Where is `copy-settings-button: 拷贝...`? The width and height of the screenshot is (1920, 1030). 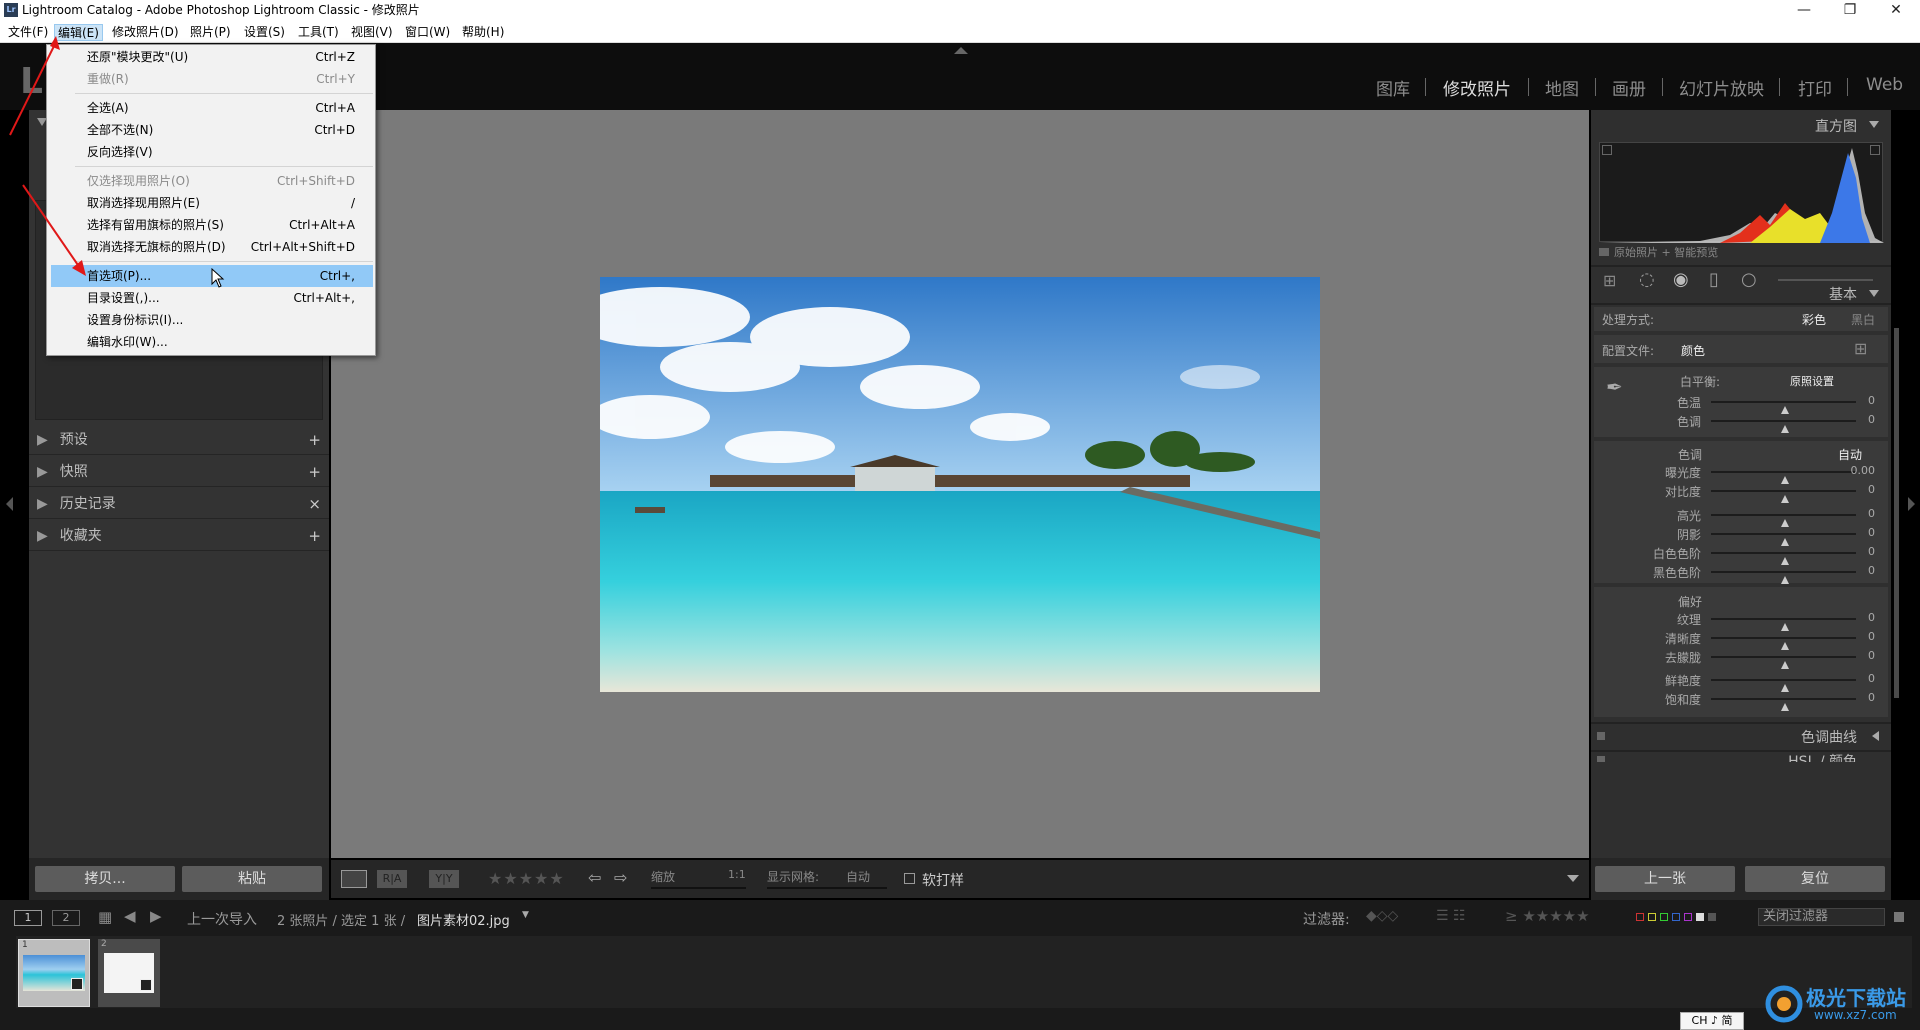 copy-settings-button: 拷贝... is located at coordinates (105, 879).